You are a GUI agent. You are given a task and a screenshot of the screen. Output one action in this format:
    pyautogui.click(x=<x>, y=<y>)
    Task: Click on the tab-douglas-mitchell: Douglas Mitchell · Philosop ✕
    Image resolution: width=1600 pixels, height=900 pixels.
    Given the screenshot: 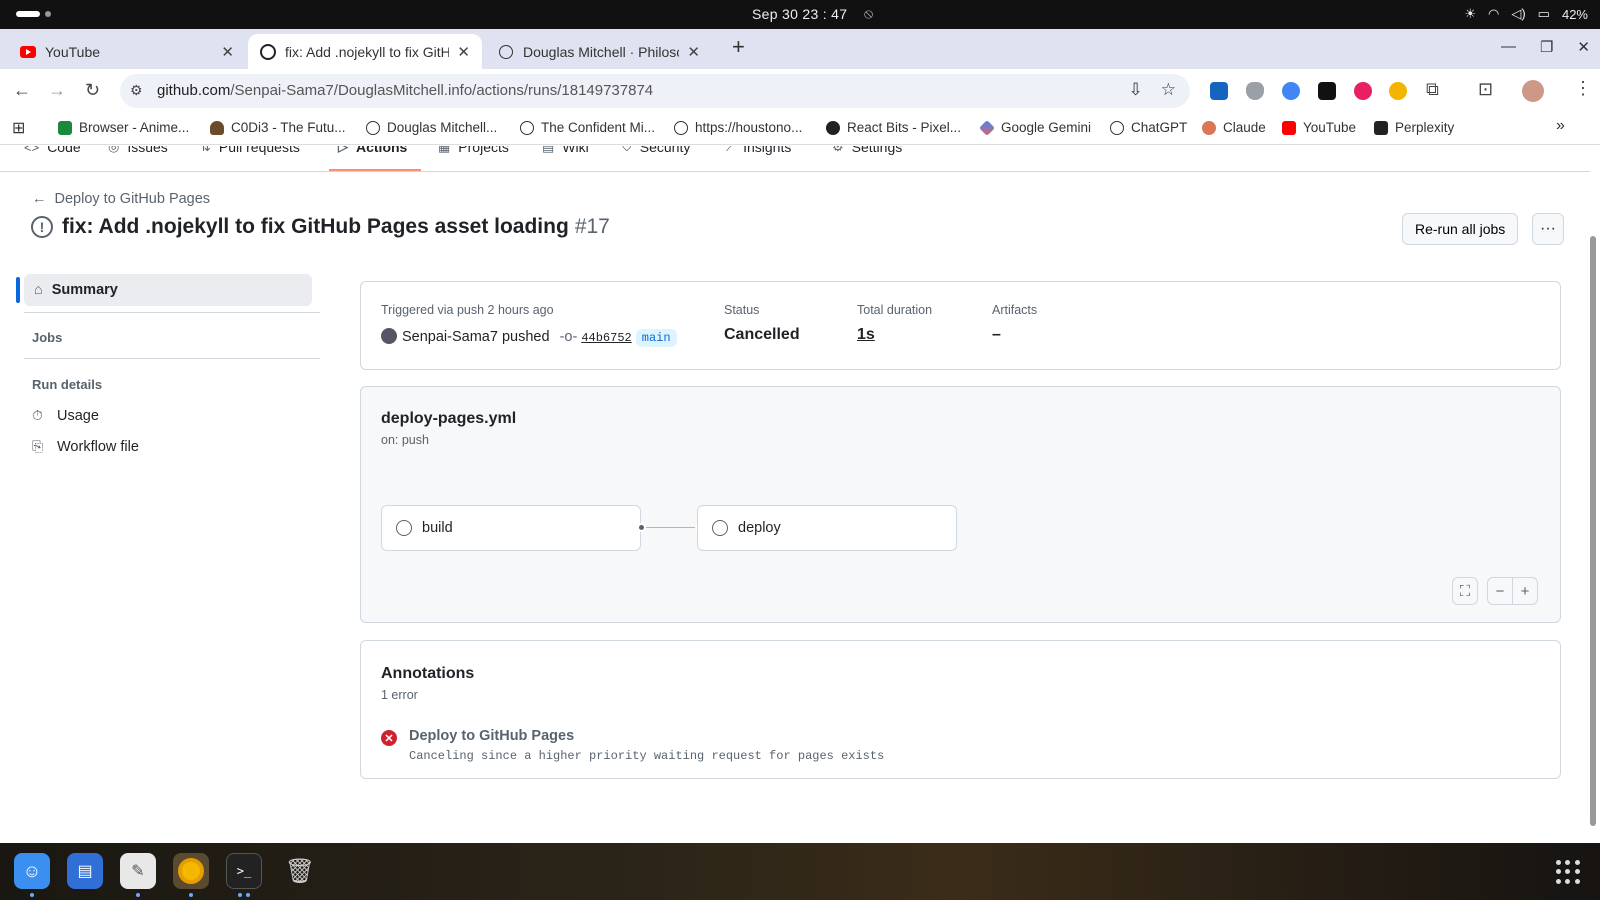 What is the action you would take?
    pyautogui.click(x=599, y=51)
    